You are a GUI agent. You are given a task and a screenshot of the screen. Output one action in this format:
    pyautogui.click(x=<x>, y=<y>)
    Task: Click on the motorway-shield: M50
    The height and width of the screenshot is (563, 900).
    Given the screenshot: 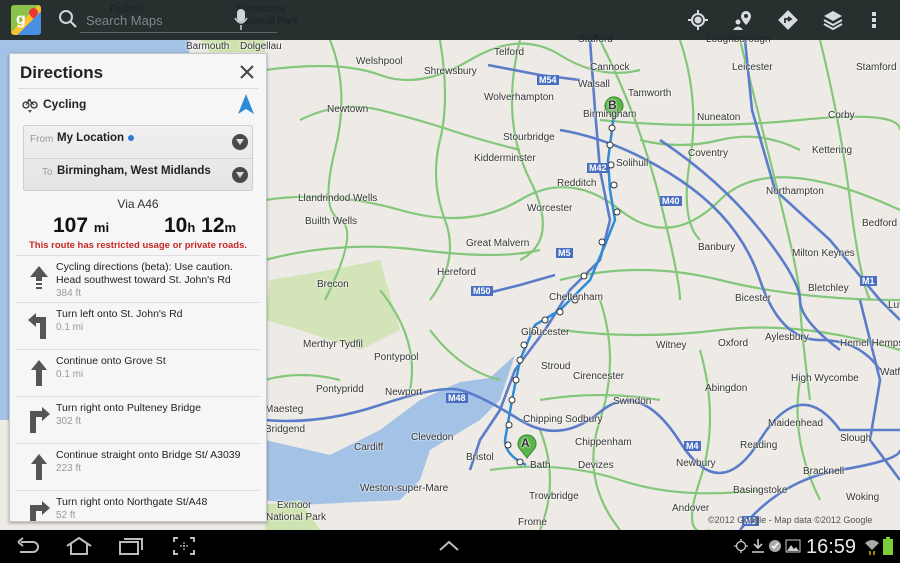 What is the action you would take?
    pyautogui.click(x=482, y=291)
    